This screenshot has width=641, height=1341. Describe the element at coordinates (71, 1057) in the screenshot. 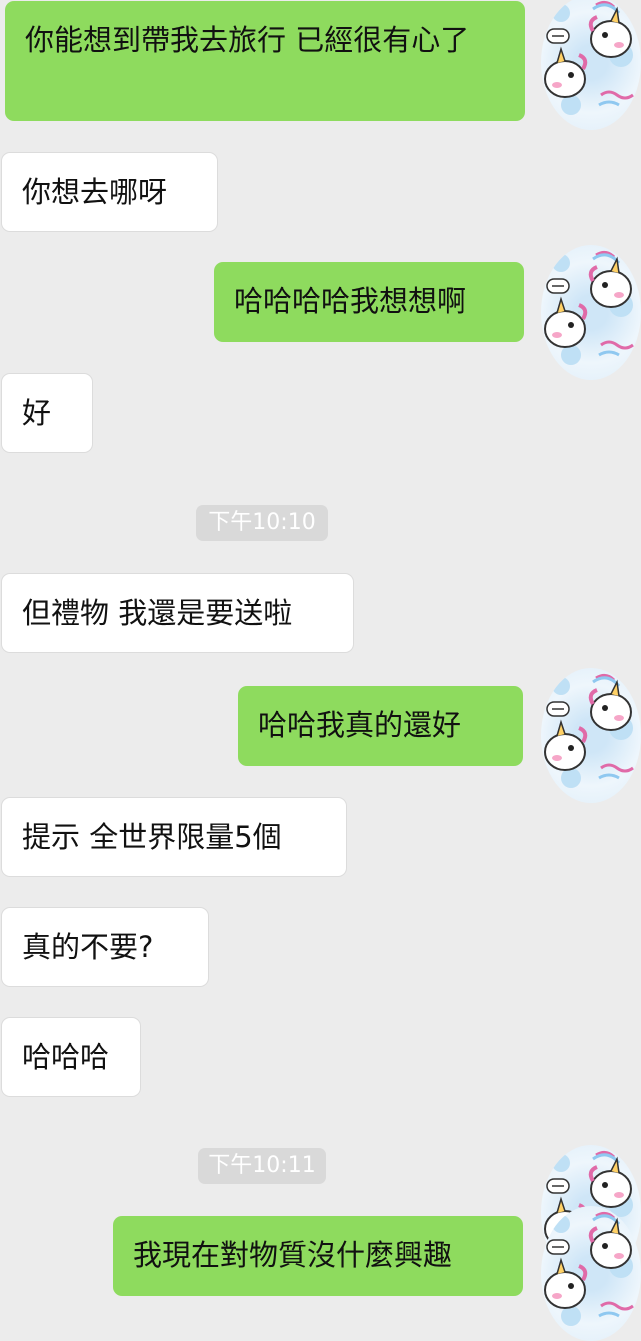

I see `message-bubble-incoming: 哈哈哈` at that location.